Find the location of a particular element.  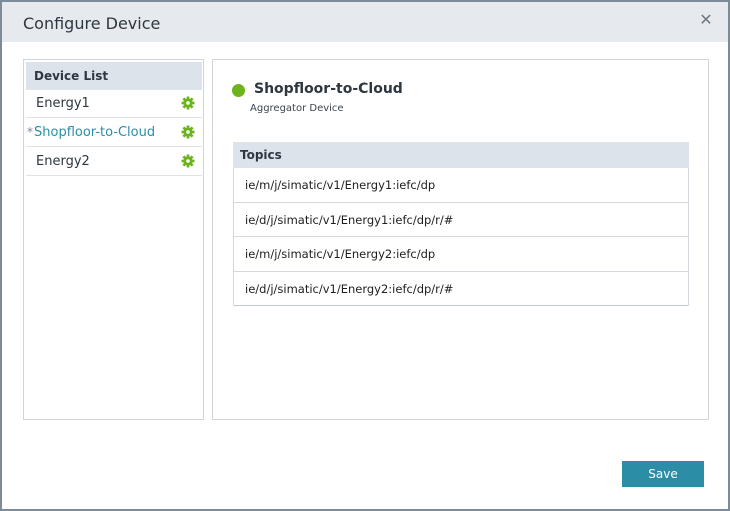

device-item-shopfloor-to-cloud: *Shopfloor-to-Cloud is located at coordinates (114, 133).